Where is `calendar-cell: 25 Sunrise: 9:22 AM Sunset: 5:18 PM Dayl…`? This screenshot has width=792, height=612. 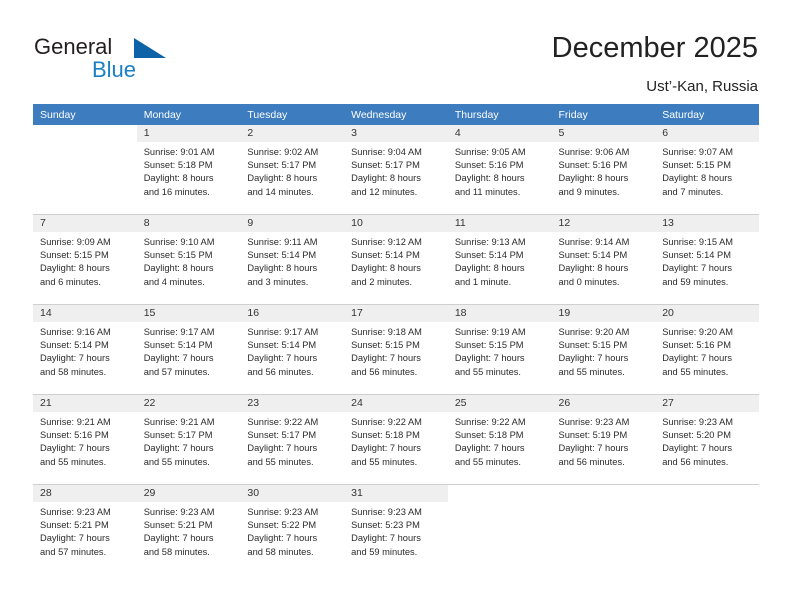 calendar-cell: 25 Sunrise: 9:22 AM Sunset: 5:18 PM Dayl… is located at coordinates (499, 439).